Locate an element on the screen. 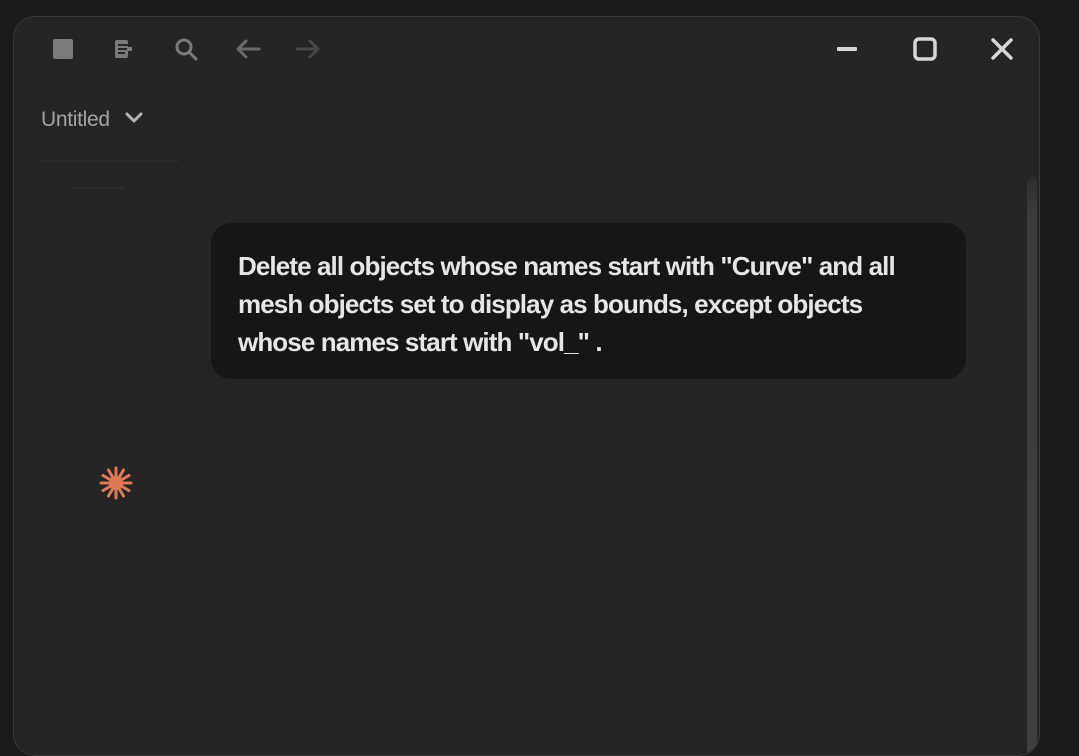  new-chat-icon is located at coordinates (124, 49).